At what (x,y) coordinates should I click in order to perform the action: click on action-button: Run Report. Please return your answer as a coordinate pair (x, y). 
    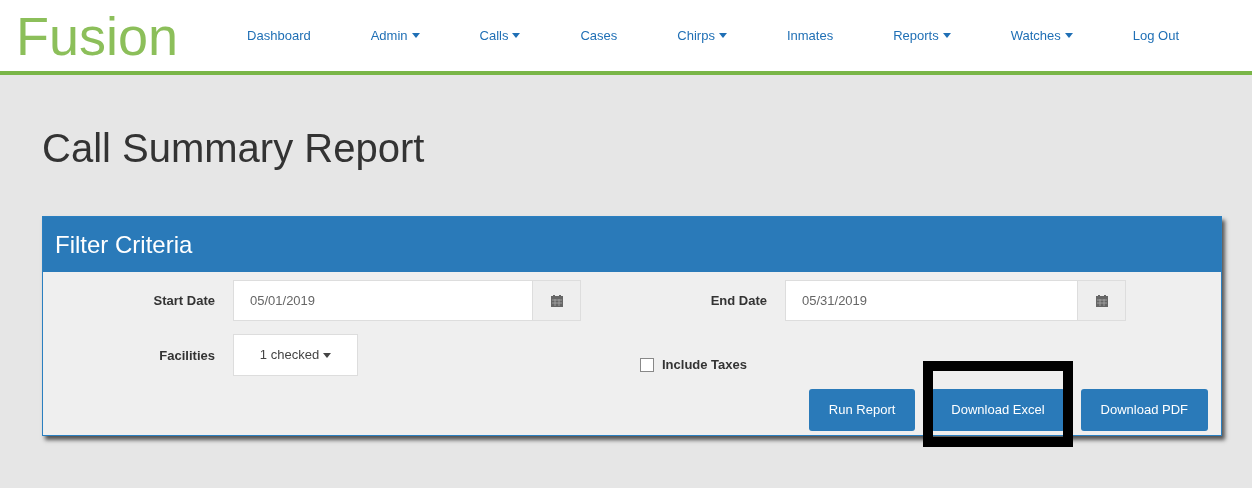
    Looking at the image, I should click on (862, 410).